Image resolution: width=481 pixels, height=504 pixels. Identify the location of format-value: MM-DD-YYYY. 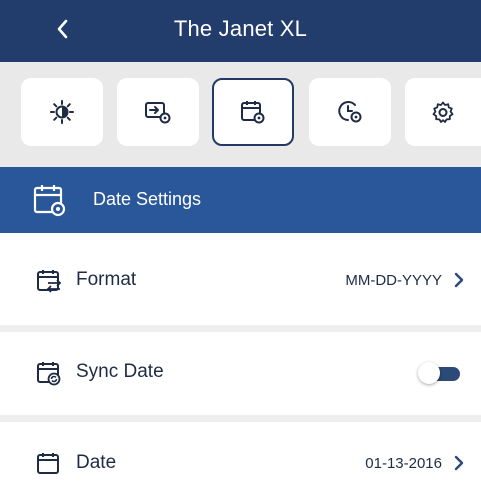
(393, 280).